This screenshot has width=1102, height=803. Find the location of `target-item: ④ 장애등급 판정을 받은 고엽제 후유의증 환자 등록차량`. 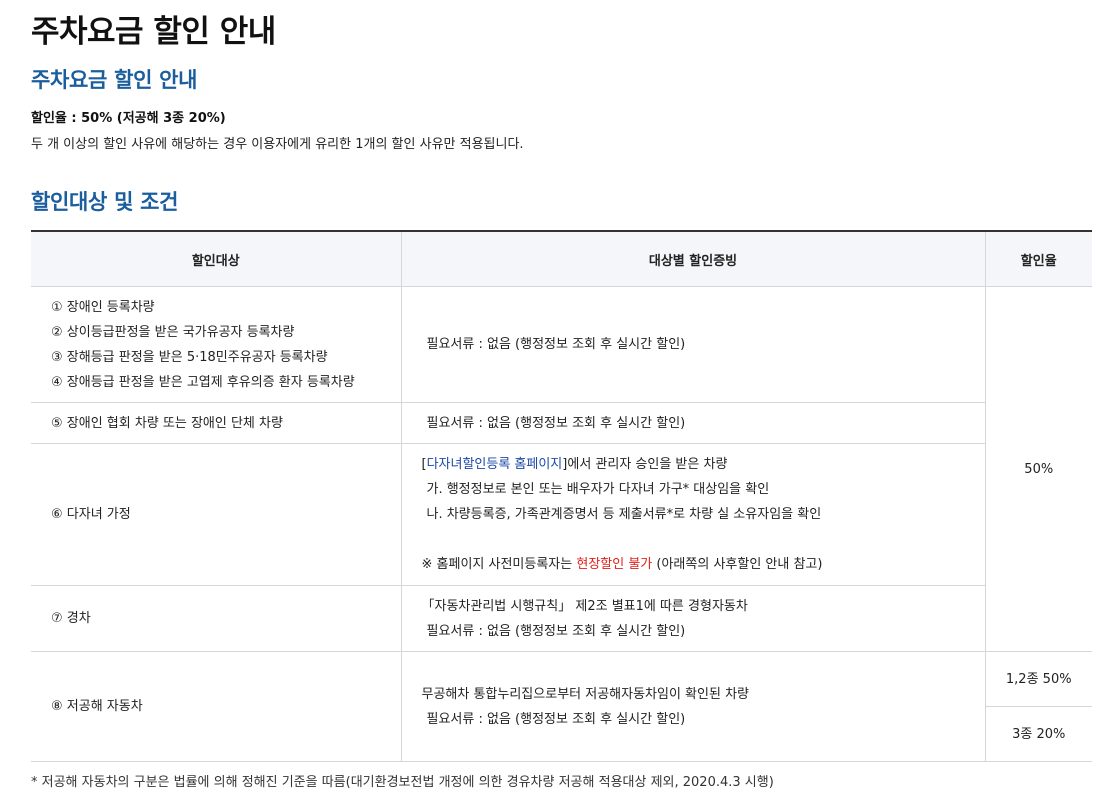

target-item: ④ 장애등급 판정을 받은 고엽제 후유의증 환자 등록차량 is located at coordinates (203, 382).